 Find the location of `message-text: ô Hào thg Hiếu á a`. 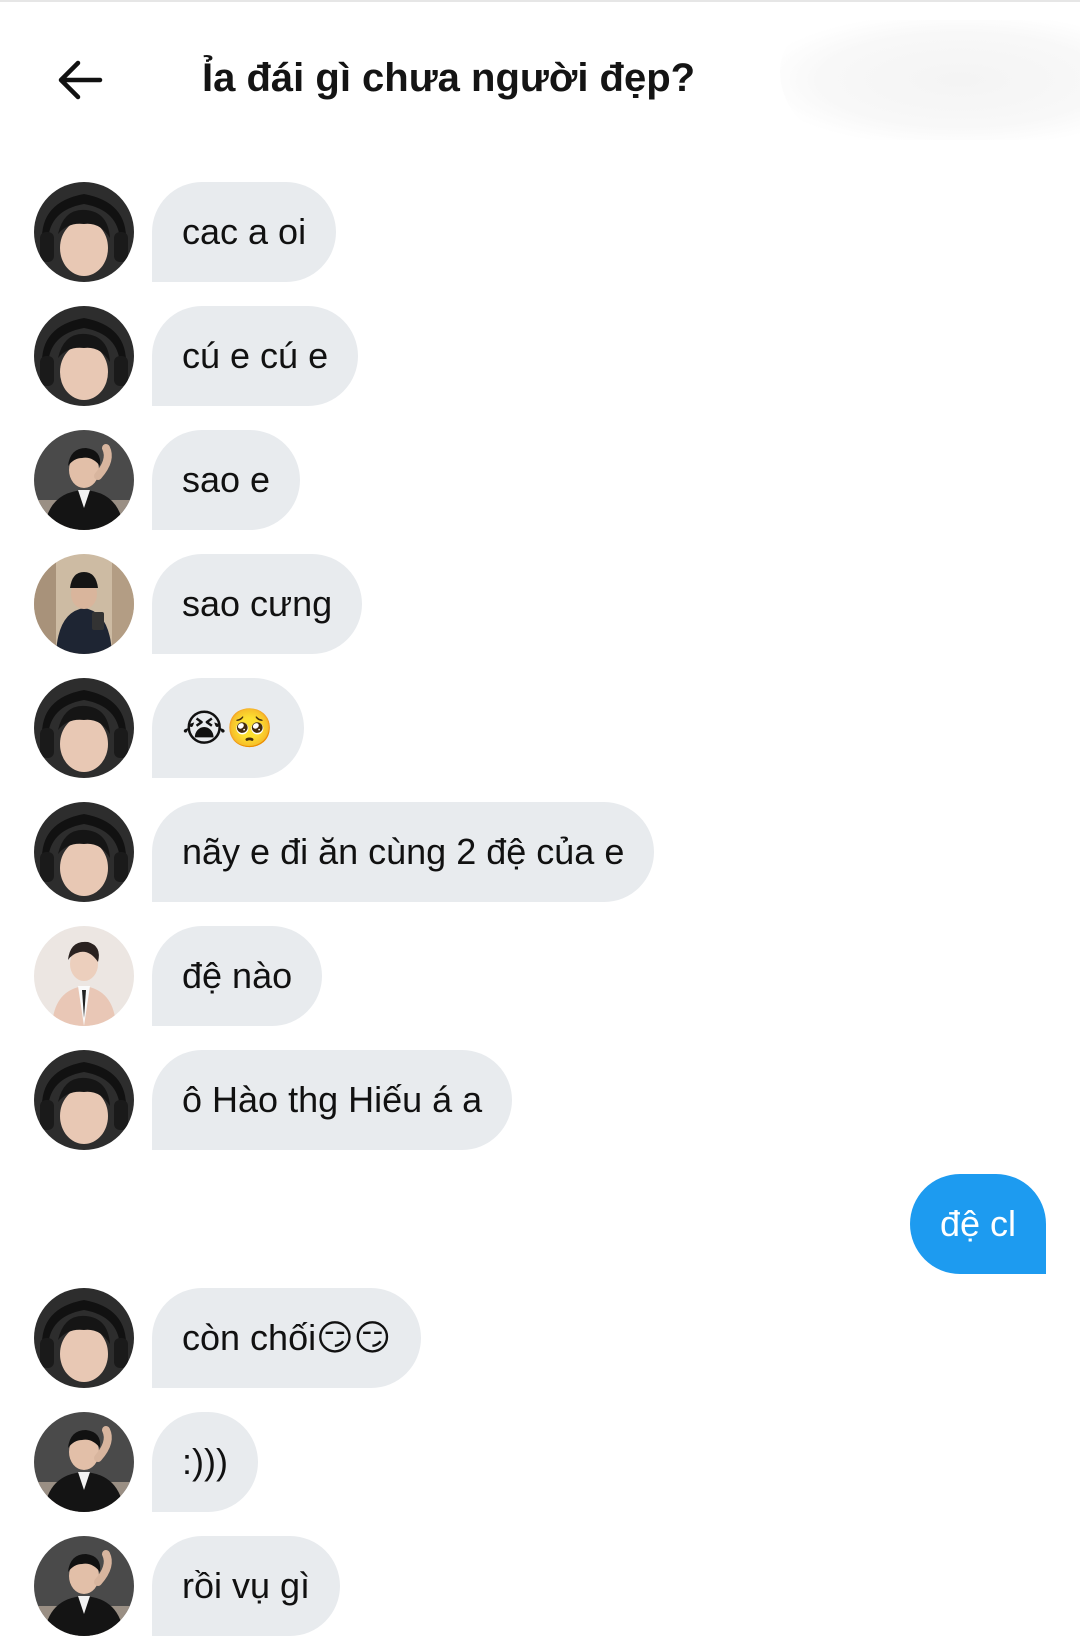

message-text: ô Hào thg Hiếu á a is located at coordinates (332, 1099).